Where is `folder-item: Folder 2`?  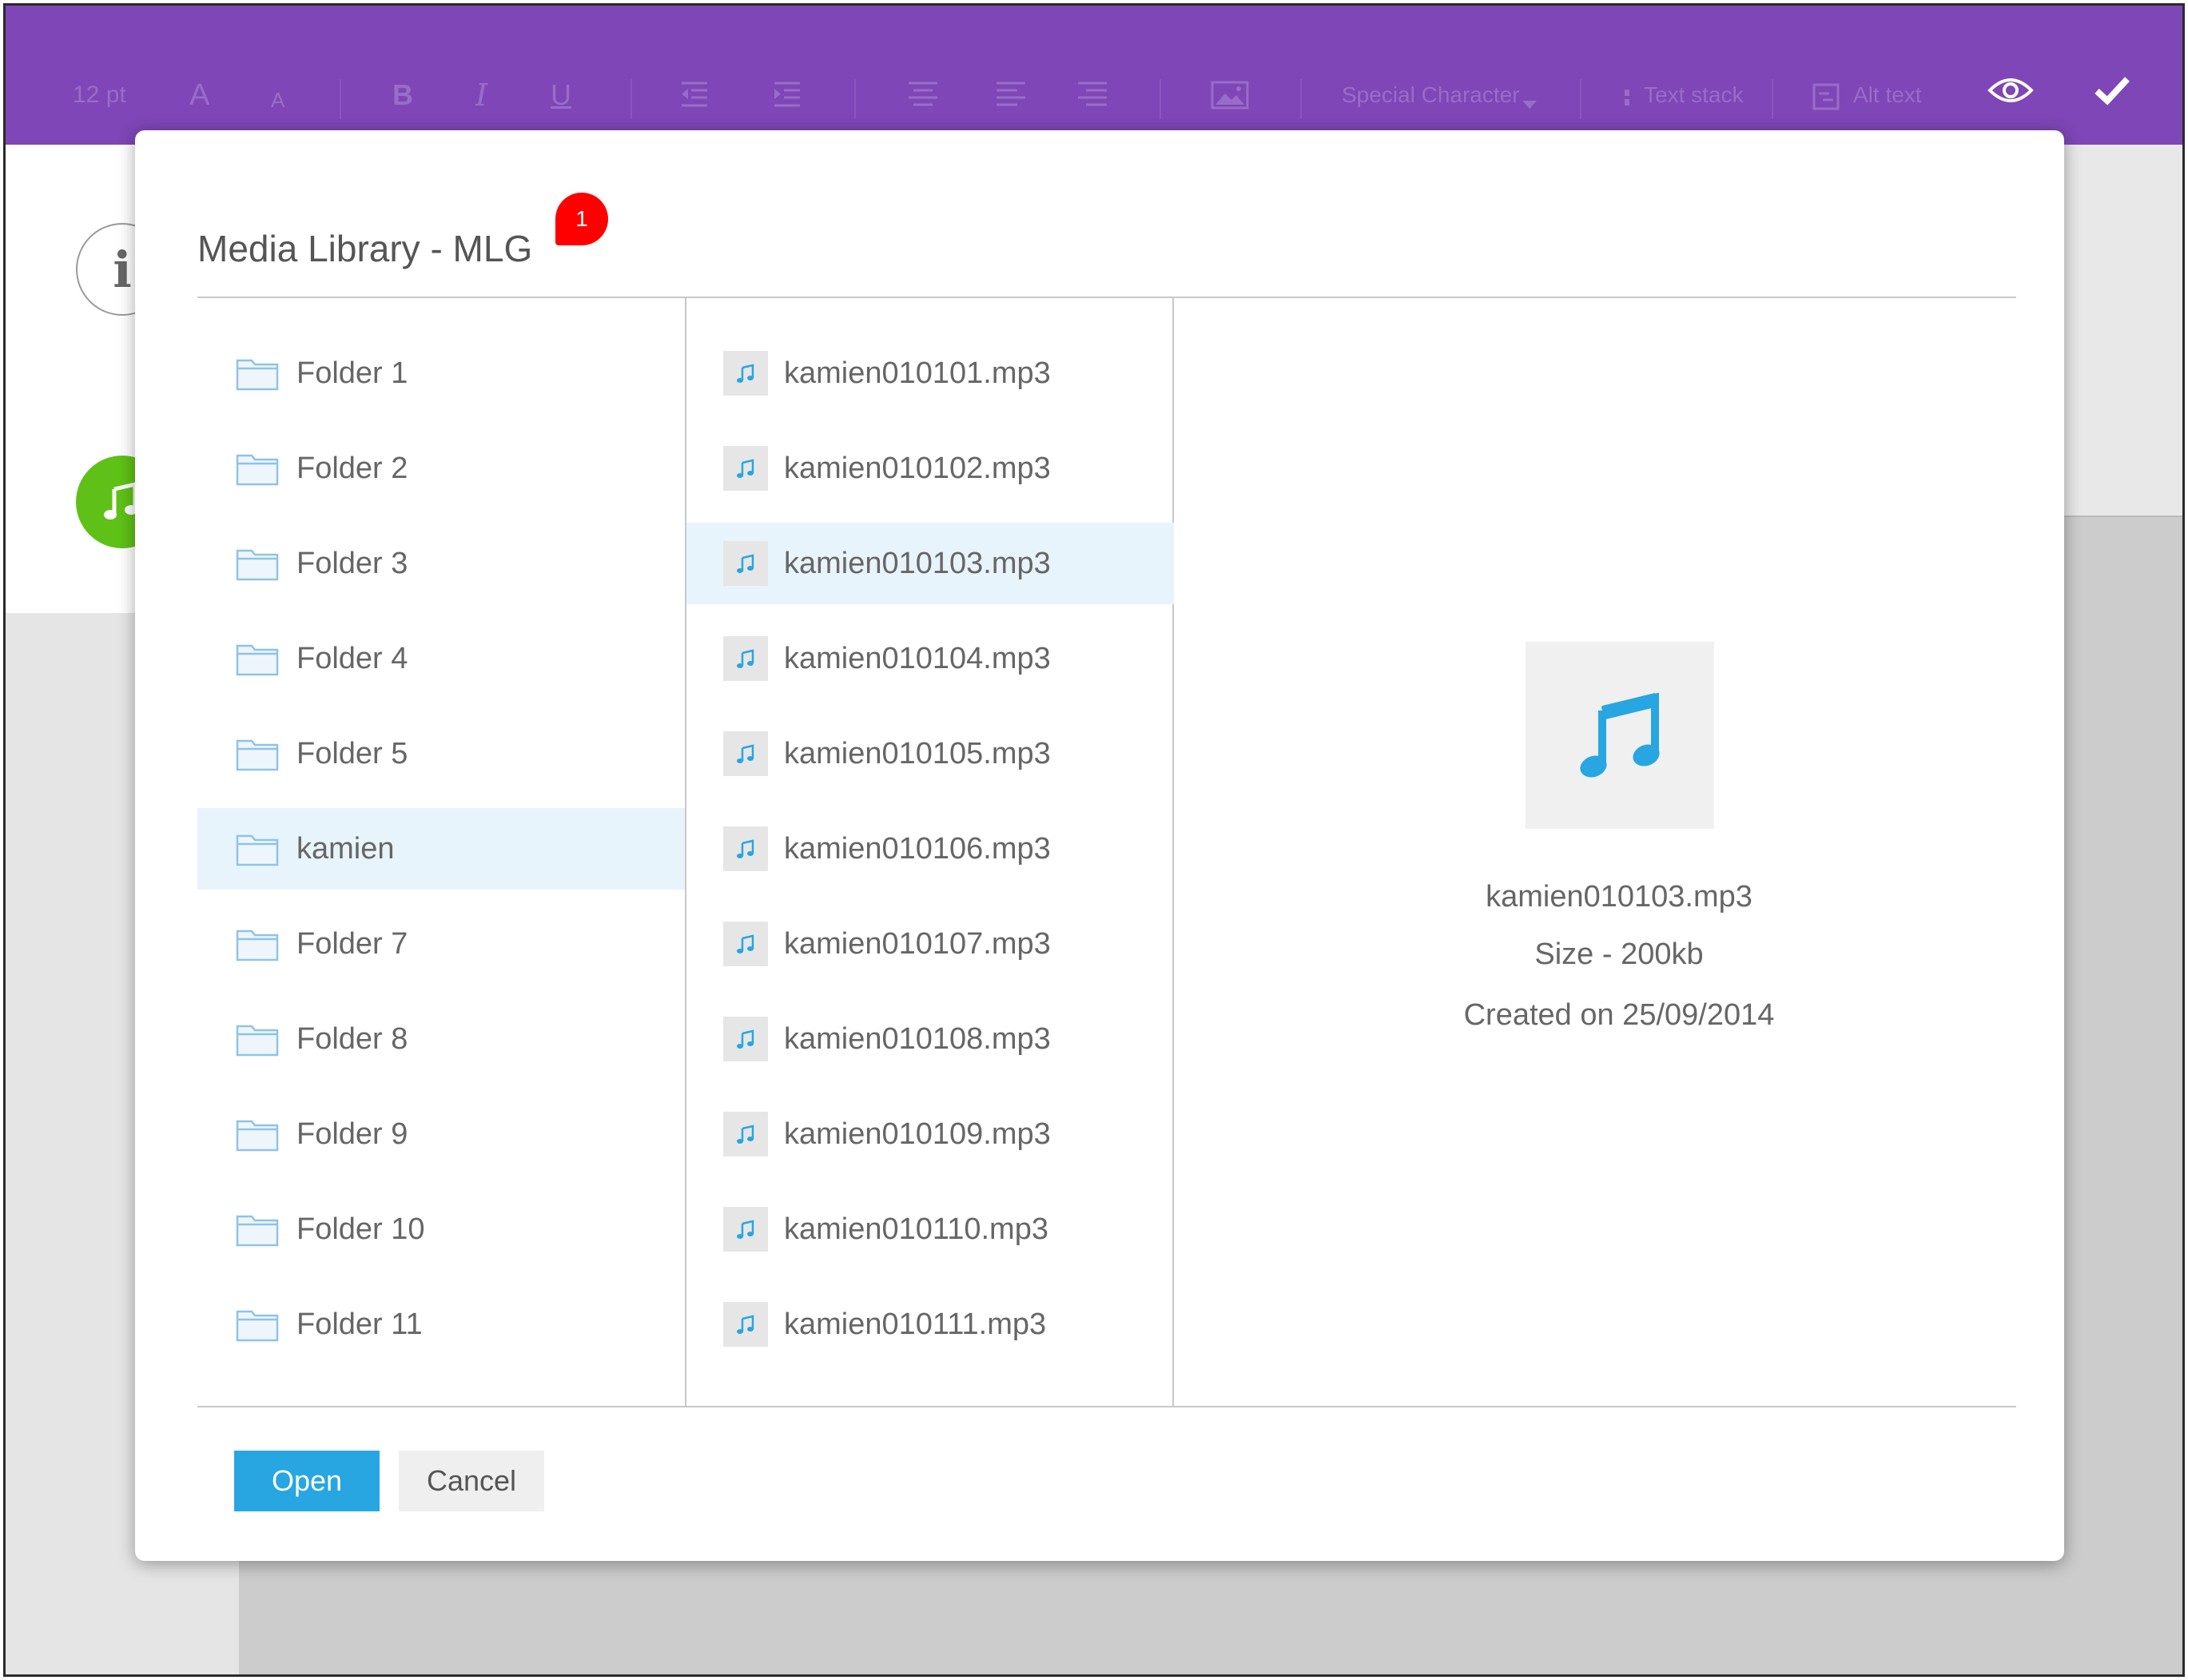
folder-item: Folder 2 is located at coordinates (441, 468).